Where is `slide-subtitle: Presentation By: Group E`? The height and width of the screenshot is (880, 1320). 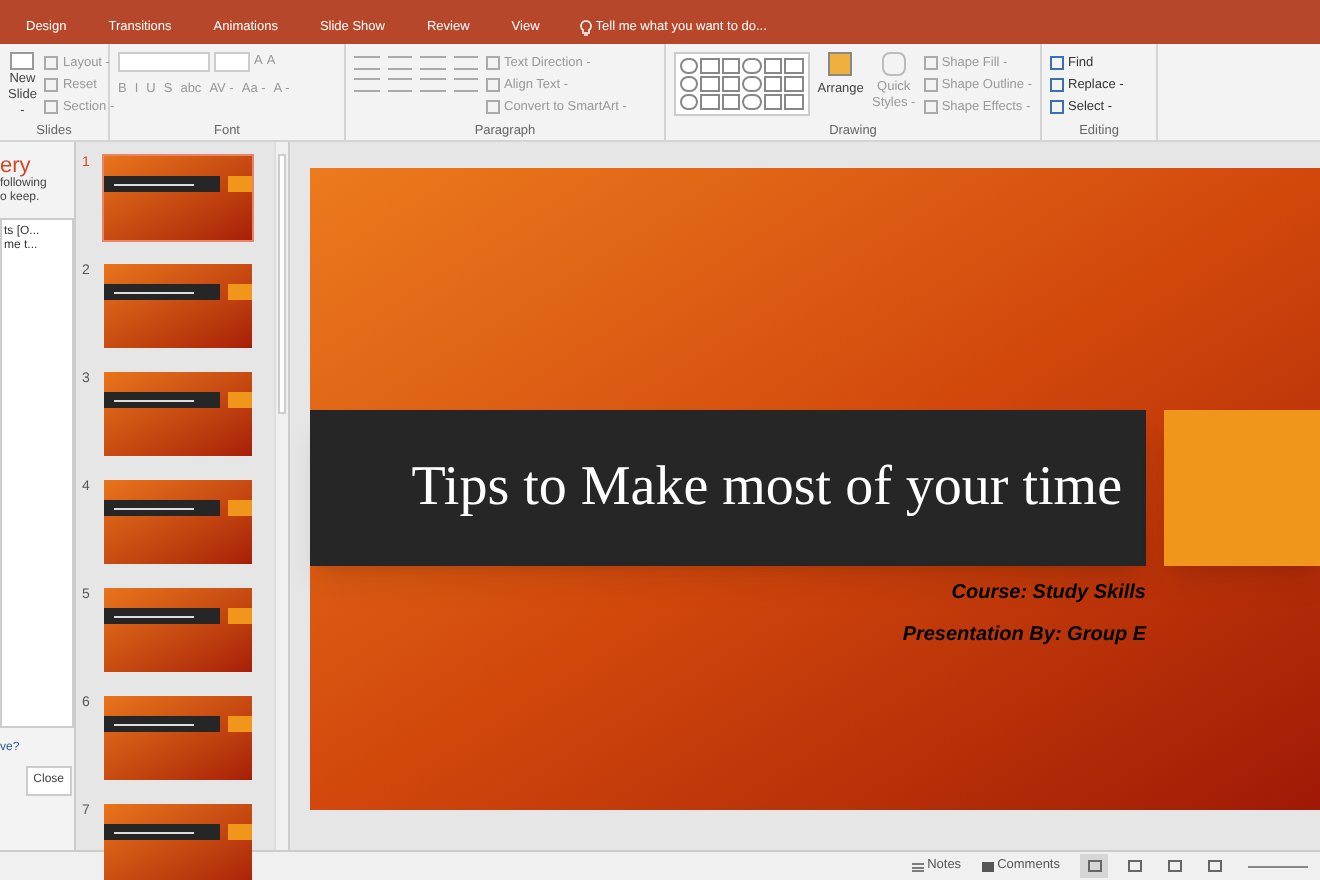
slide-subtitle: Presentation By: Group E is located at coordinates (1024, 636).